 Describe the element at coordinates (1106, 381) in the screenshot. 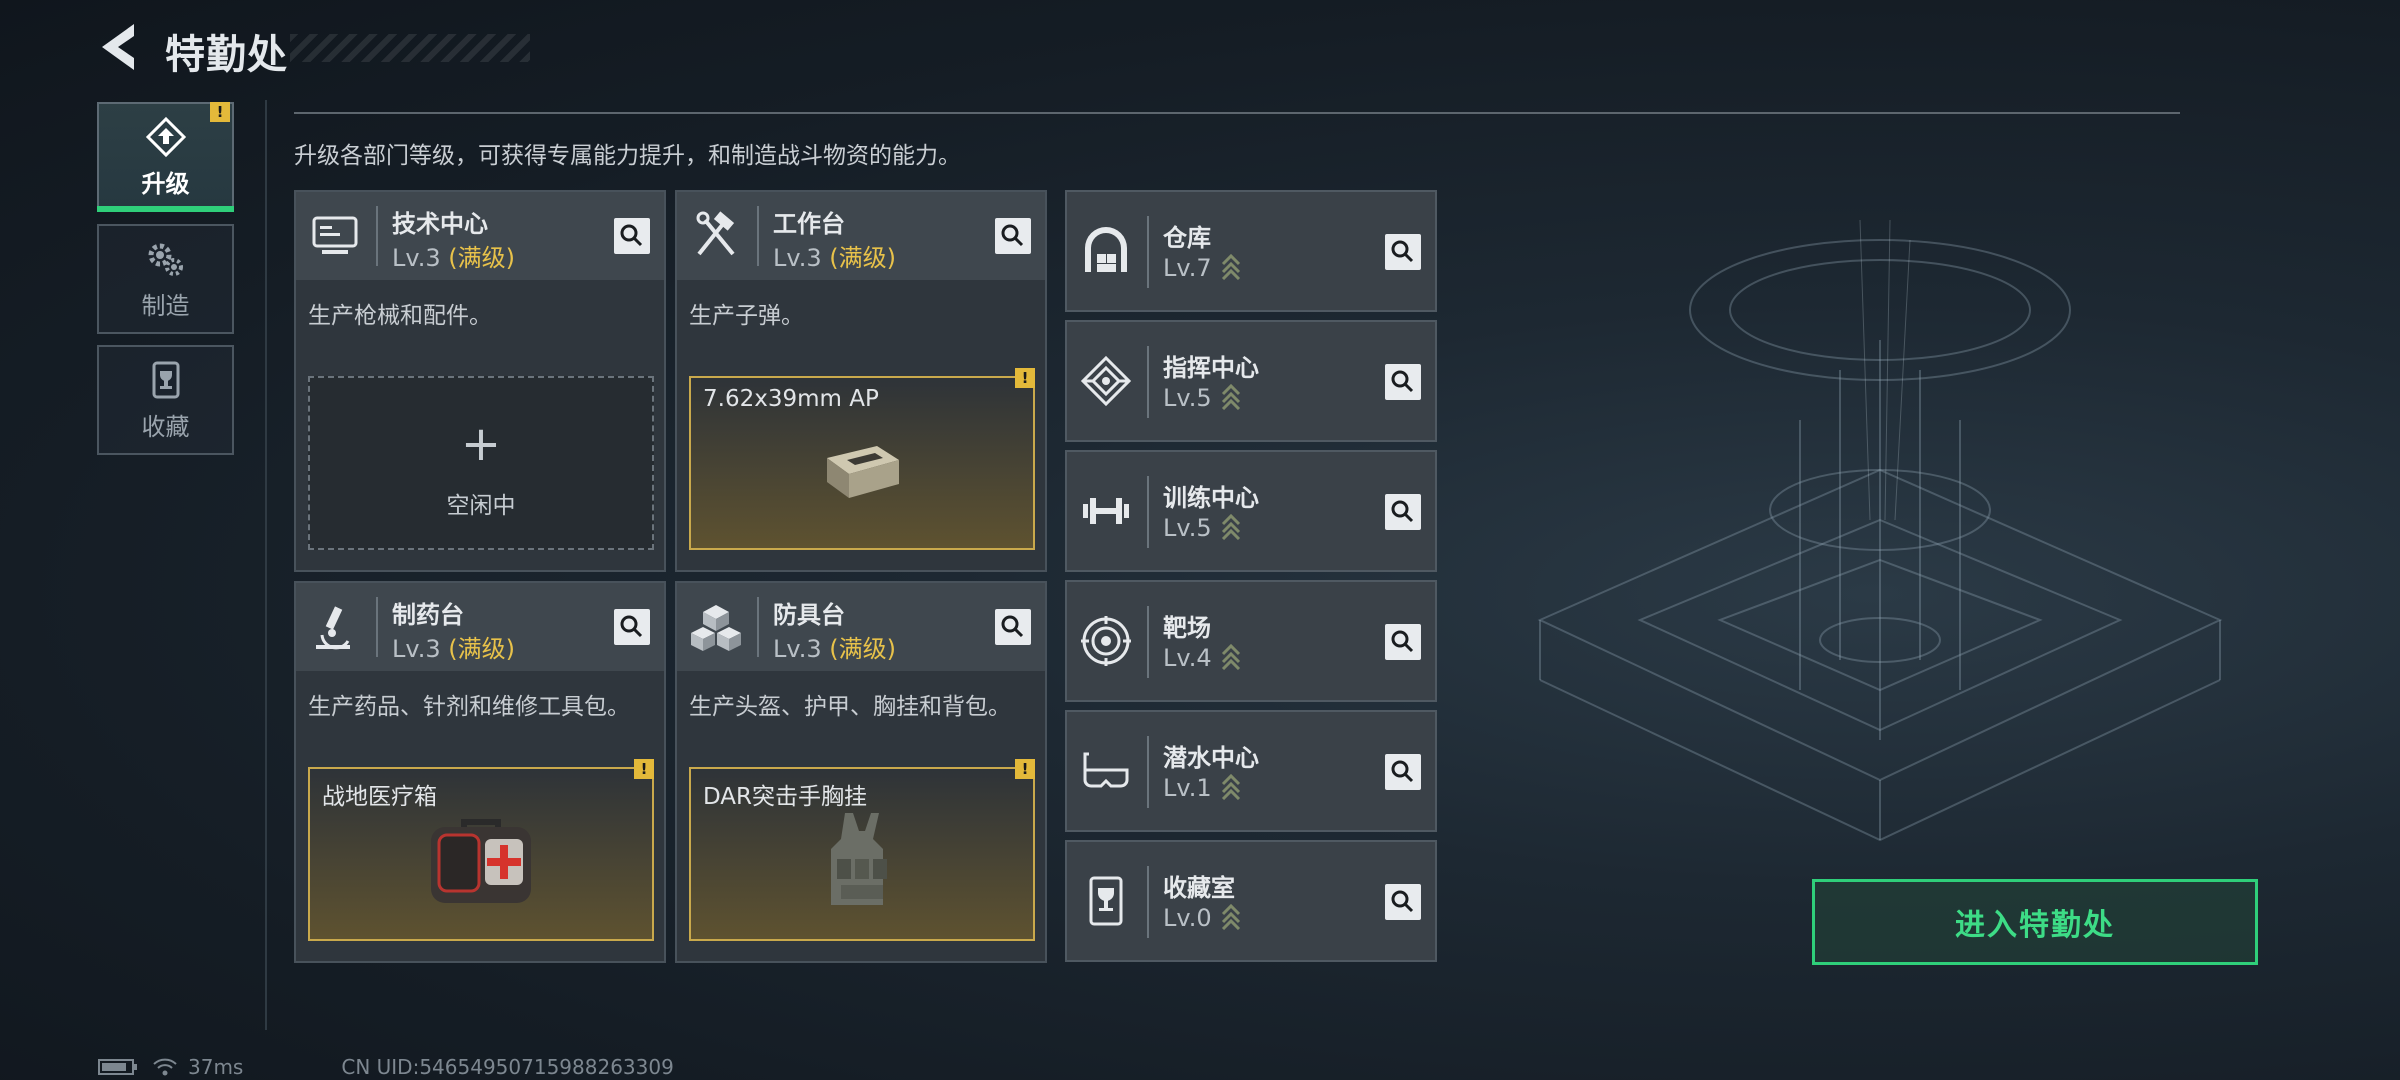

I see `command-emblem-icon` at that location.